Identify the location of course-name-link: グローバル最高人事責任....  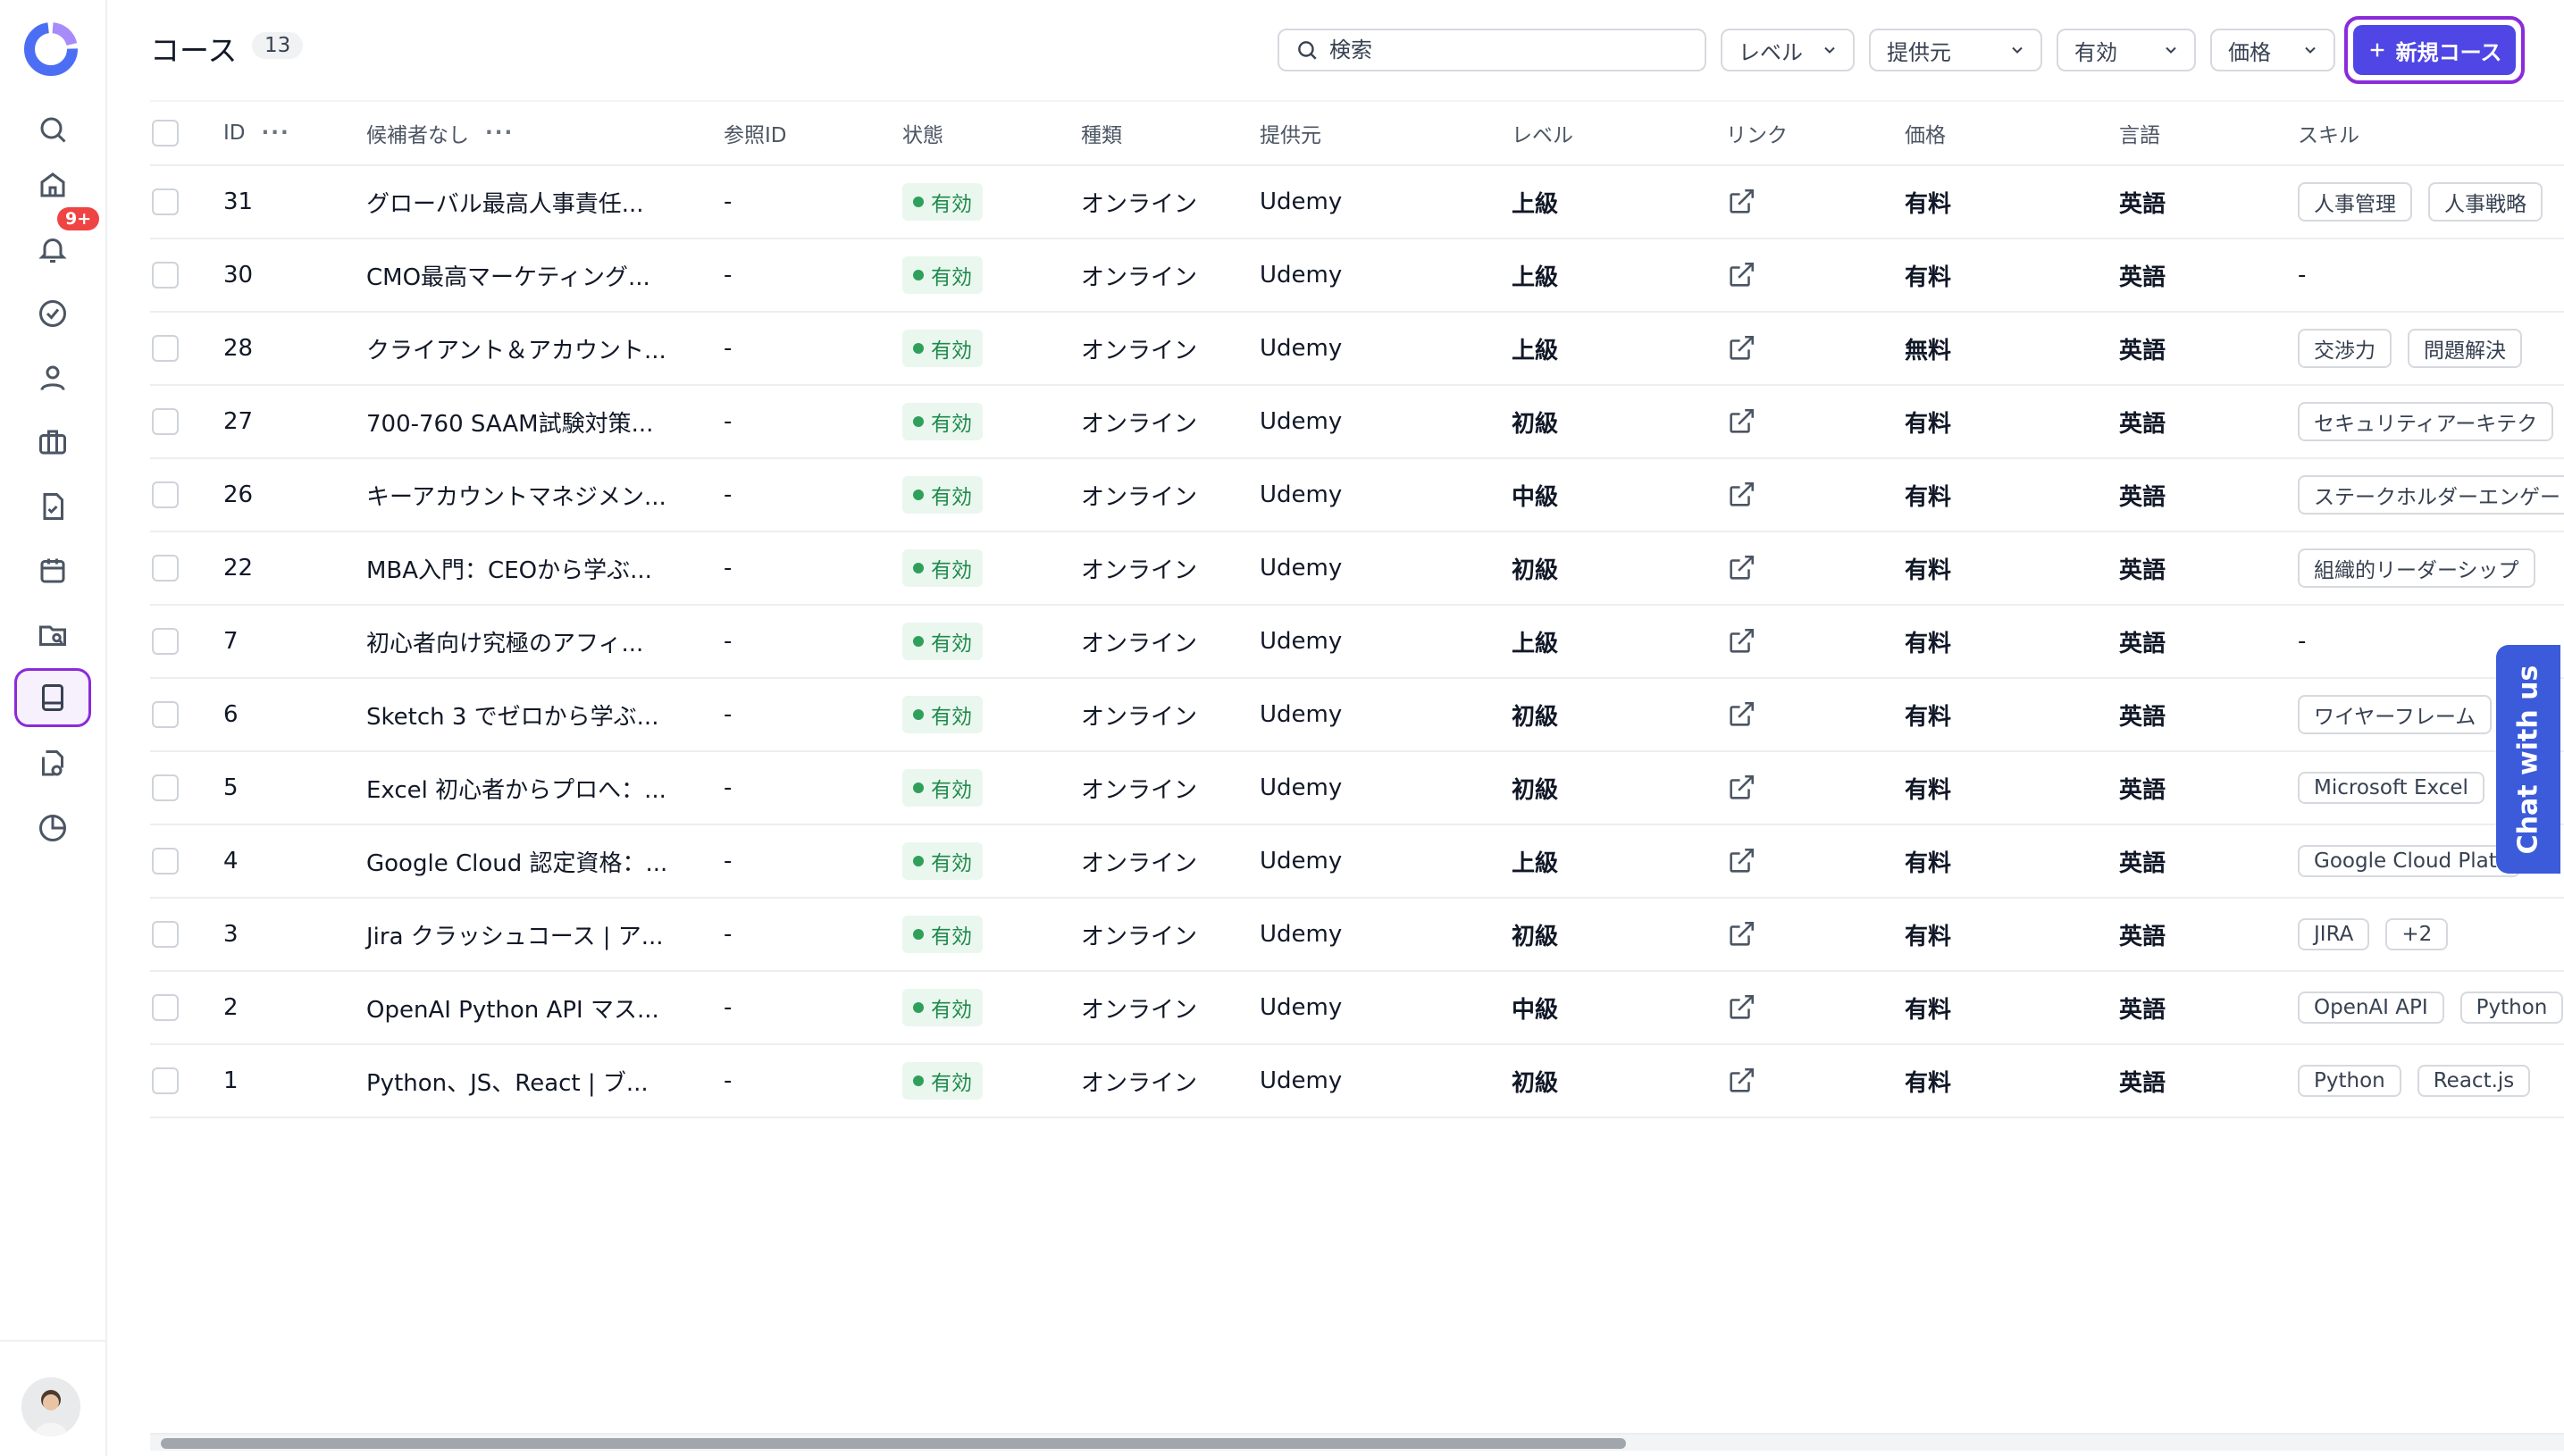
(505, 202).